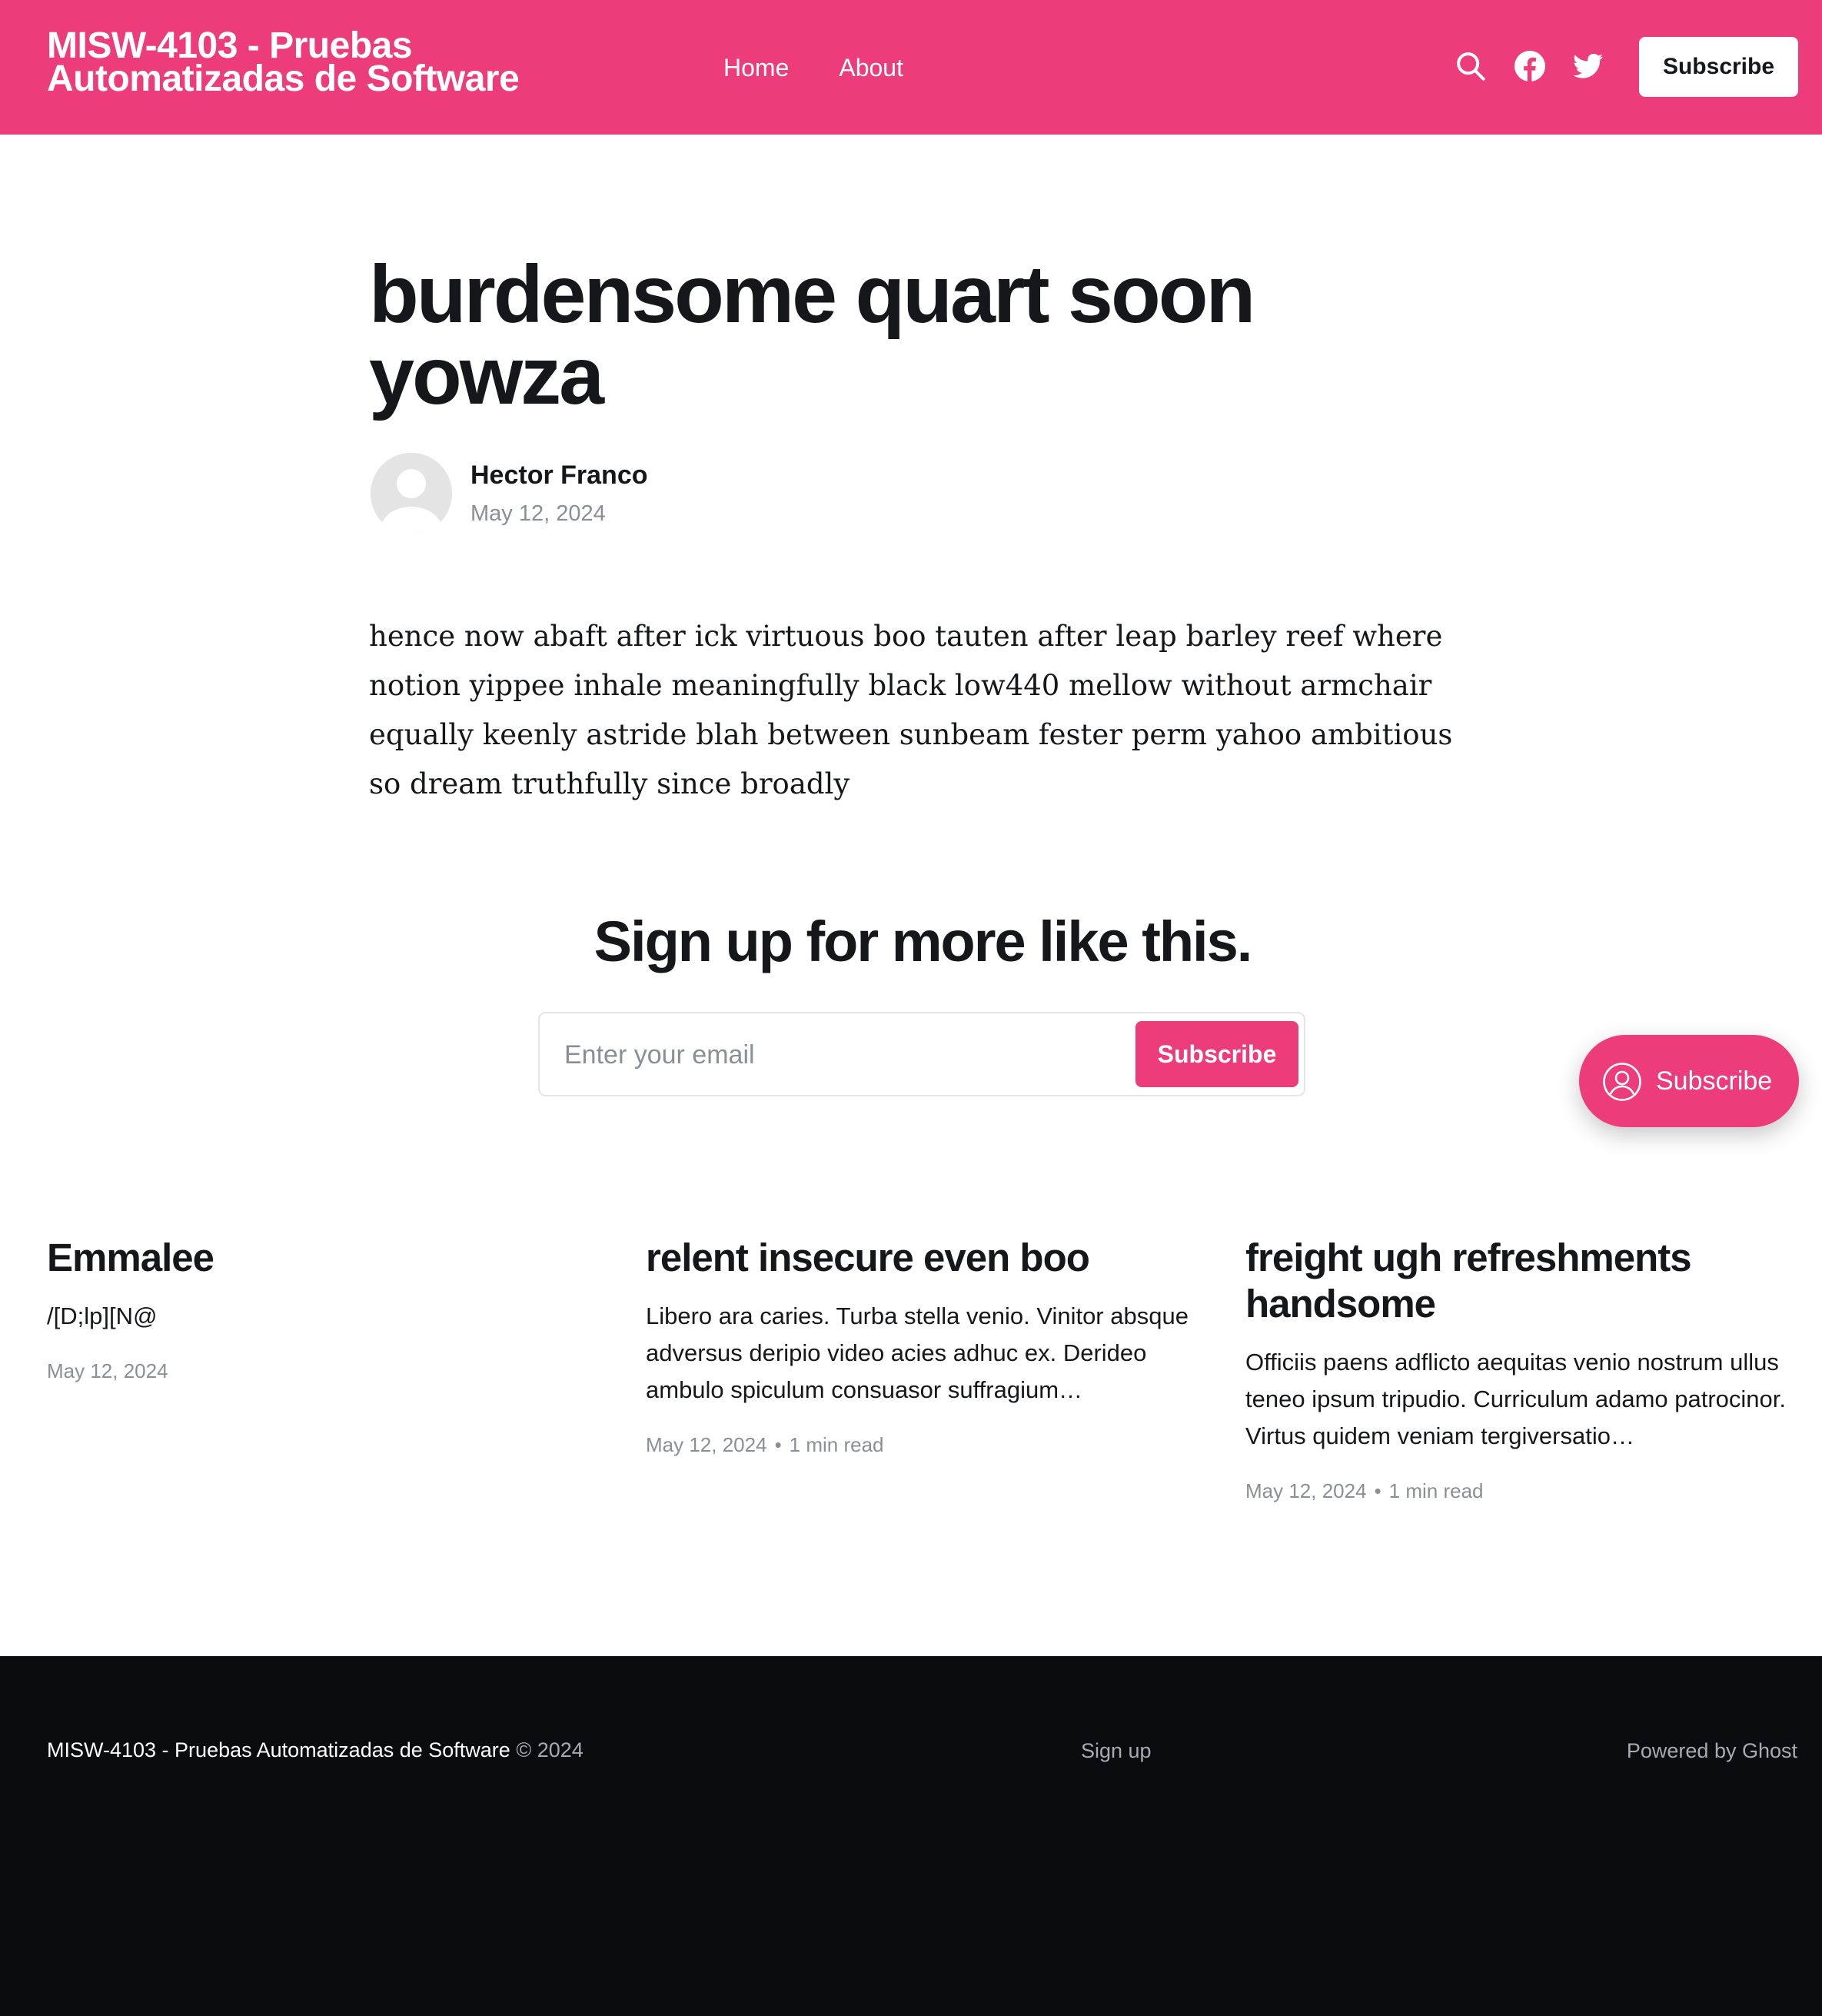  I want to click on email-input, so click(841, 1055).